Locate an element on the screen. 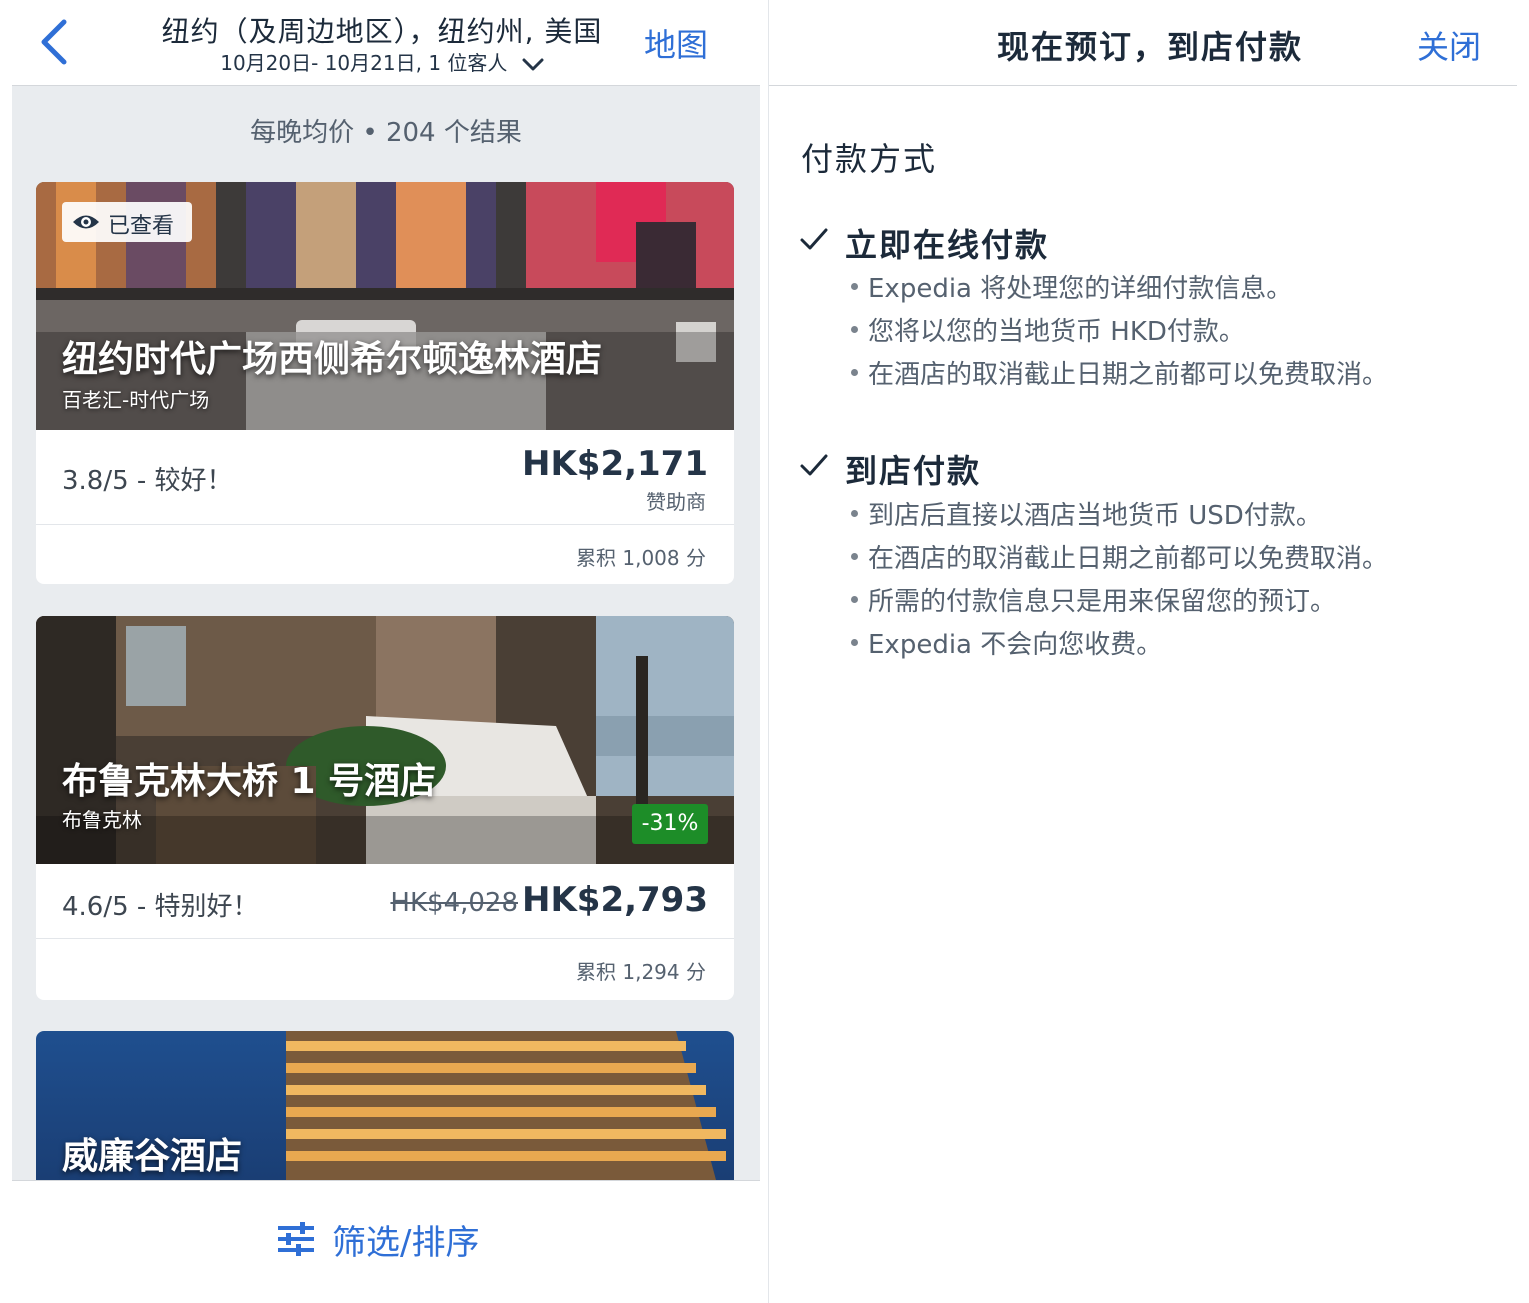 The height and width of the screenshot is (1303, 1529). hotel-photo: 已查看 纽约时代广场西侧希尔顿逸林酒店 百老汇-时代广场 is located at coordinates (385, 306).